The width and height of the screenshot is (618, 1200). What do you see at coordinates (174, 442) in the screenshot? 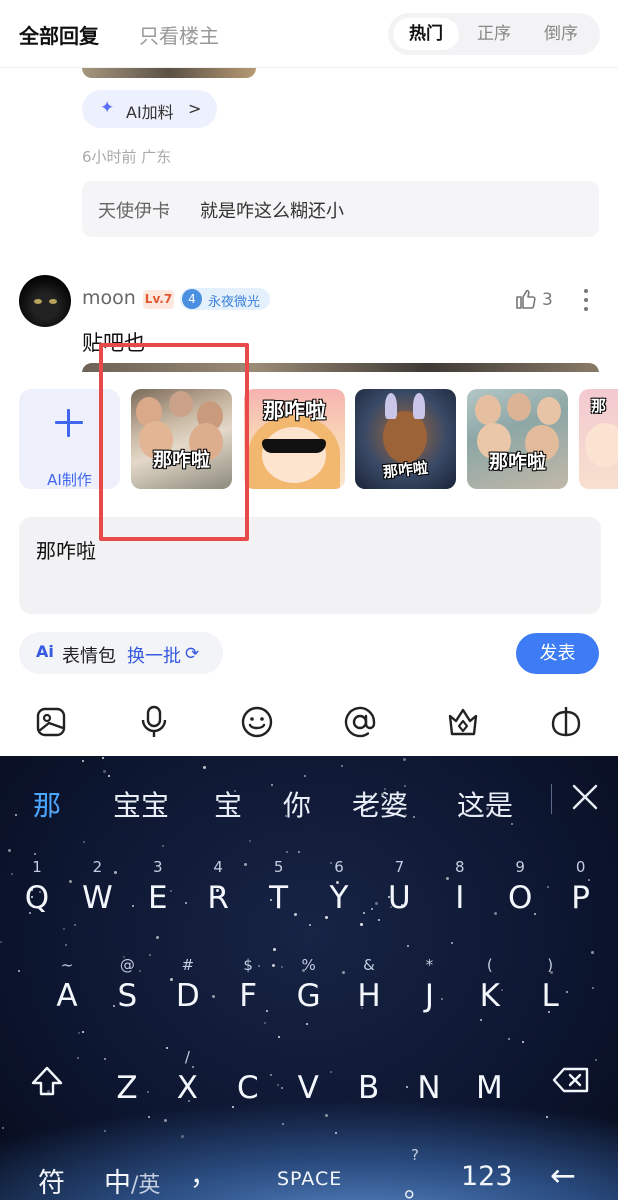
I see `selection-highlight-box` at bounding box center [174, 442].